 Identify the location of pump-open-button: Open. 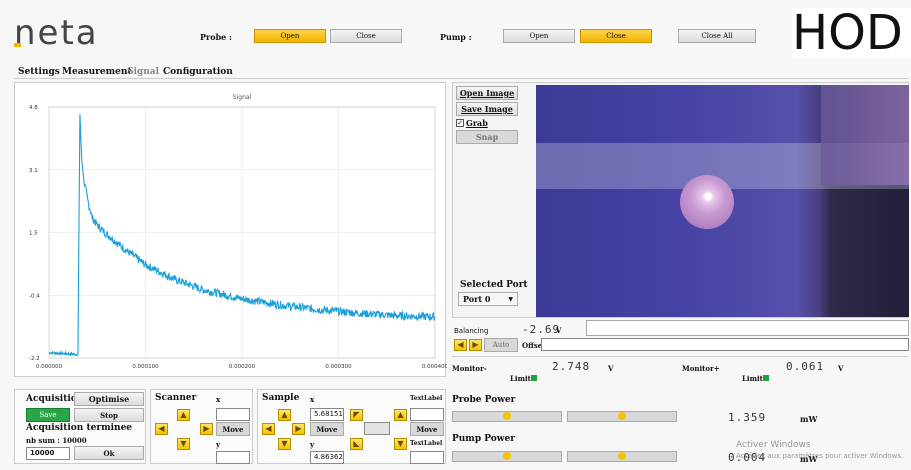
(539, 36).